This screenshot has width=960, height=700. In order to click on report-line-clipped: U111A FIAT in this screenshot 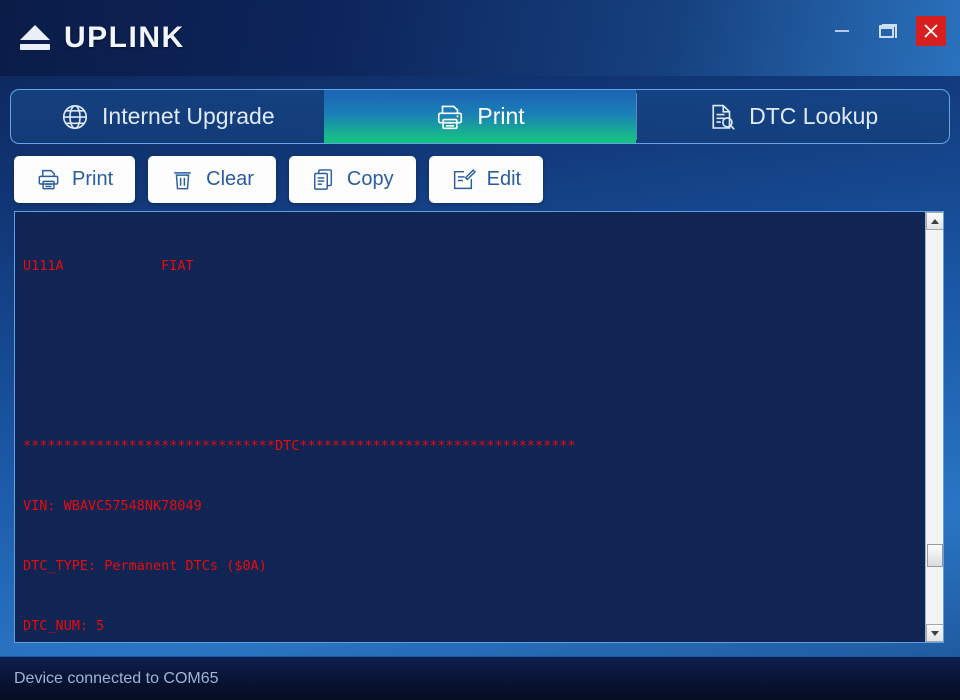, I will do `click(108, 266)`.